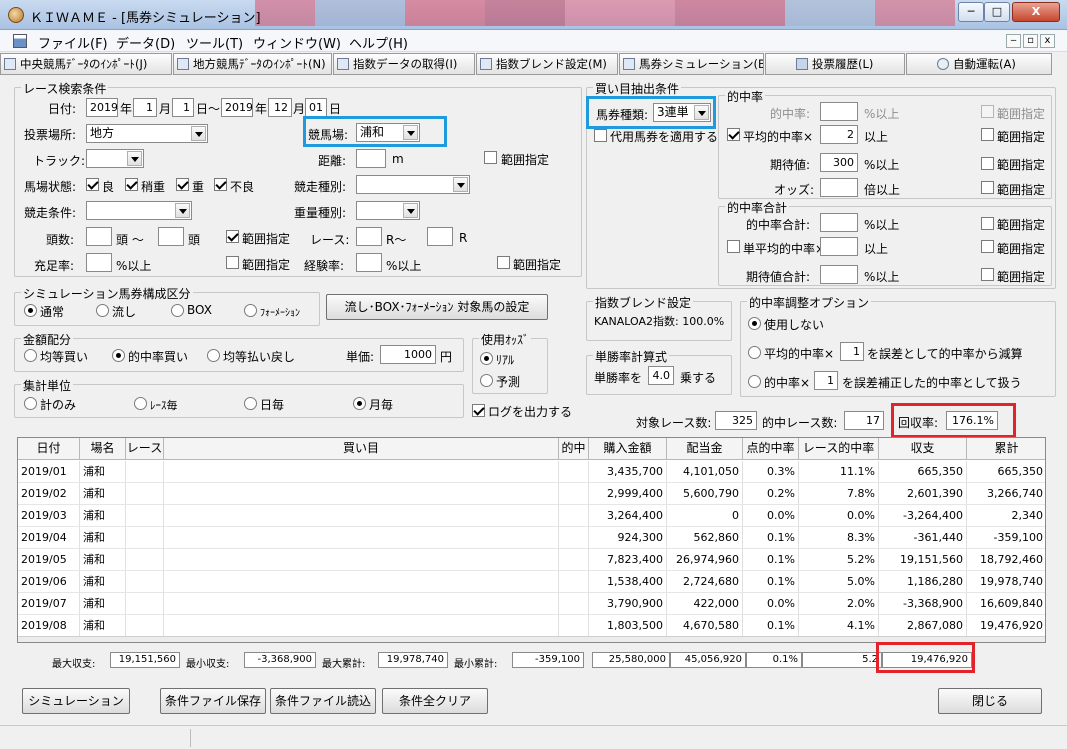 Image resolution: width=1067 pixels, height=749 pixels. What do you see at coordinates (183, 107) in the screenshot?
I see `start-day-field: 1` at bounding box center [183, 107].